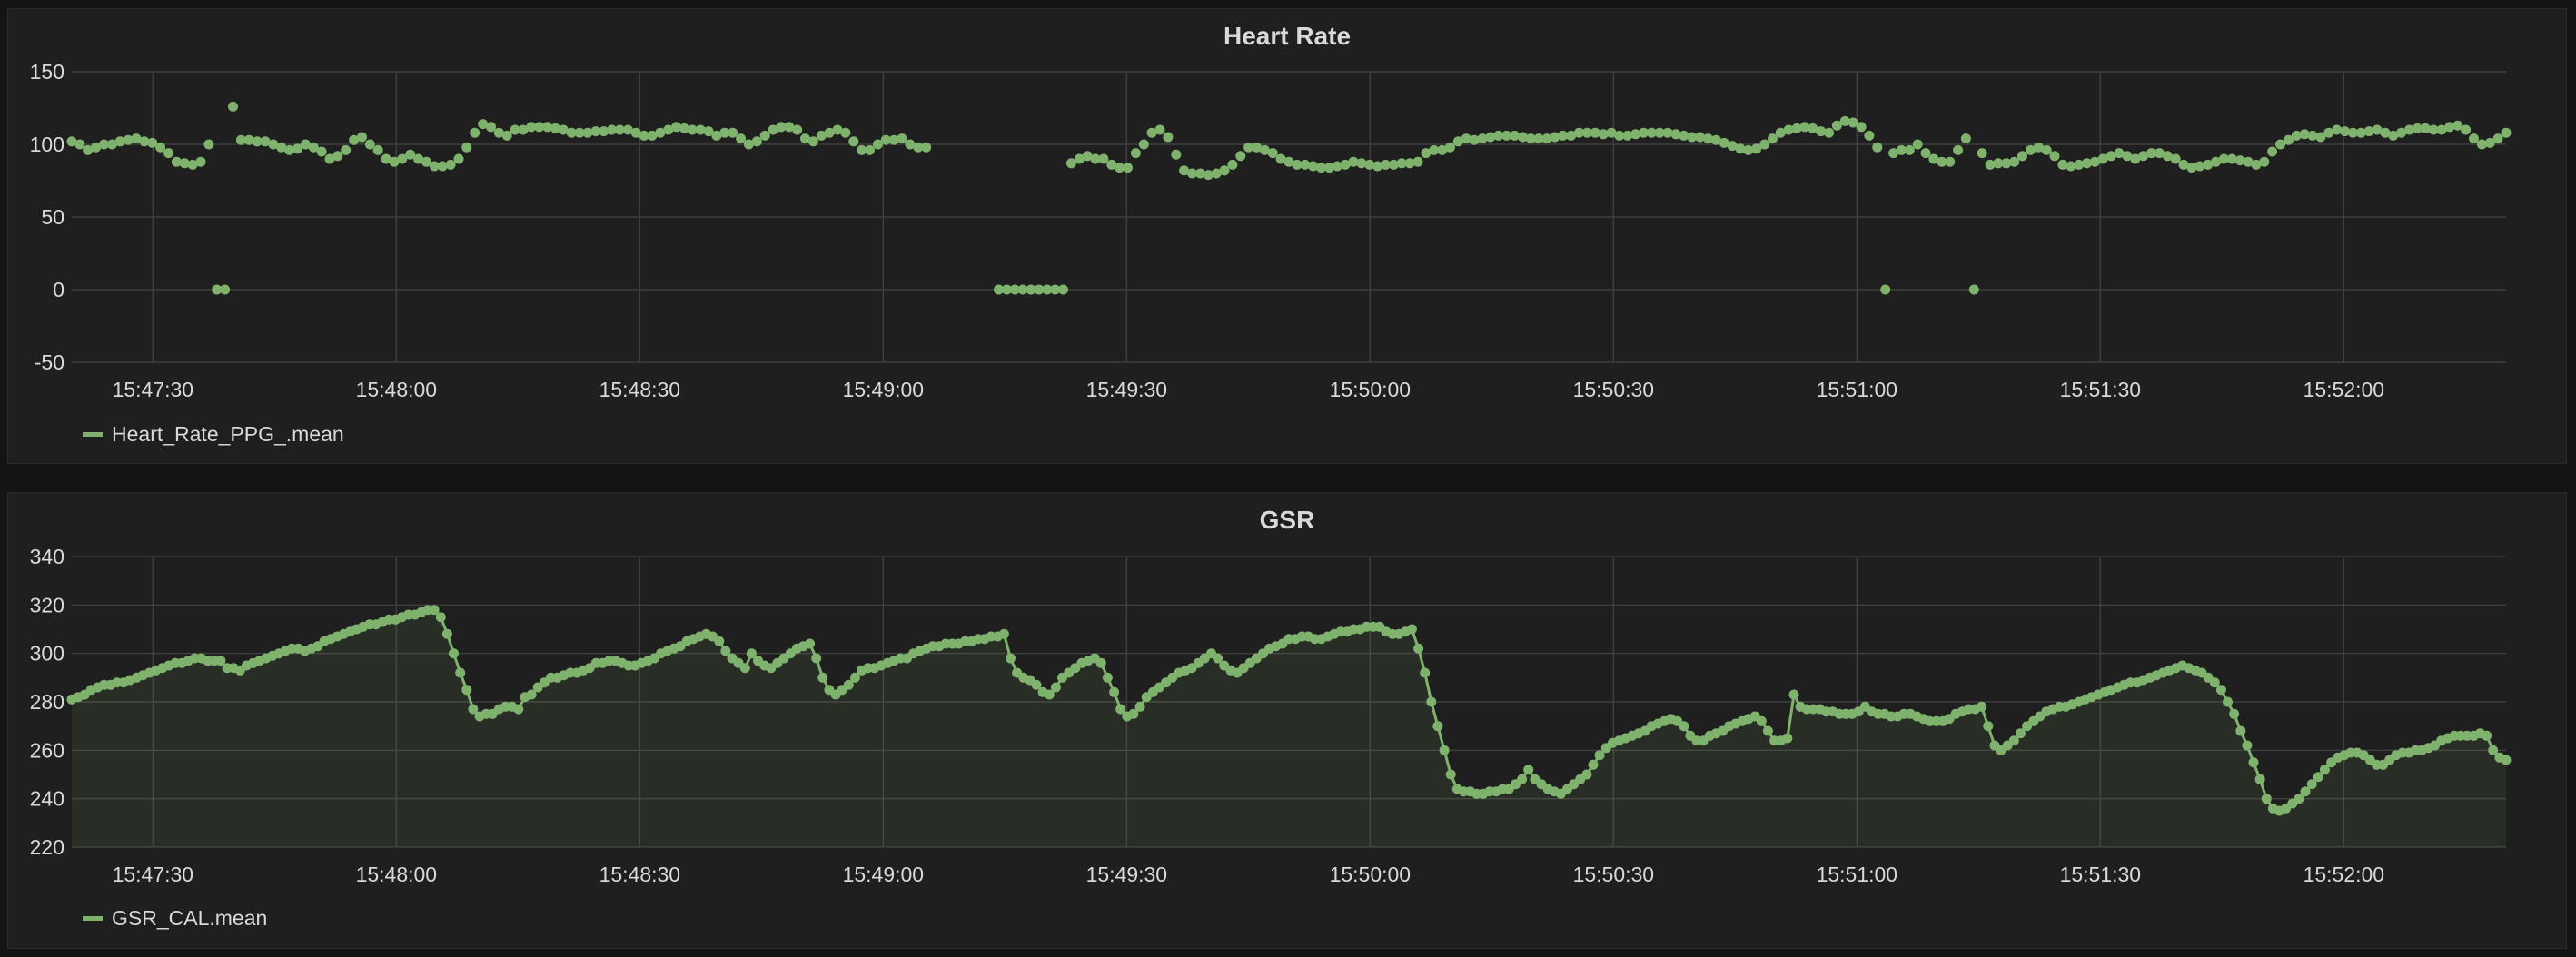  I want to click on x-tick-label: 15:47:30, so click(153, 389).